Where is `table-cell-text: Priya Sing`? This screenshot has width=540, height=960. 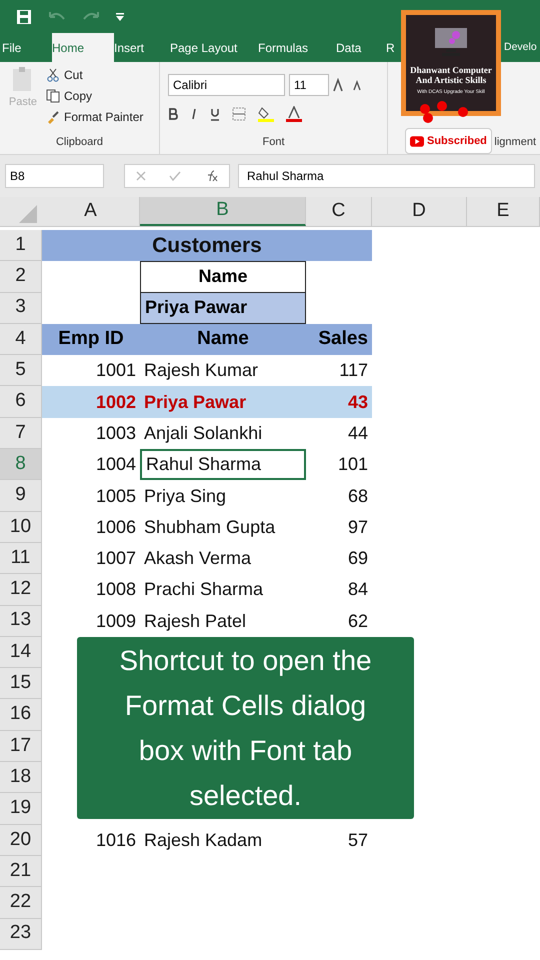
table-cell-text: Priya Sing is located at coordinates (185, 496).